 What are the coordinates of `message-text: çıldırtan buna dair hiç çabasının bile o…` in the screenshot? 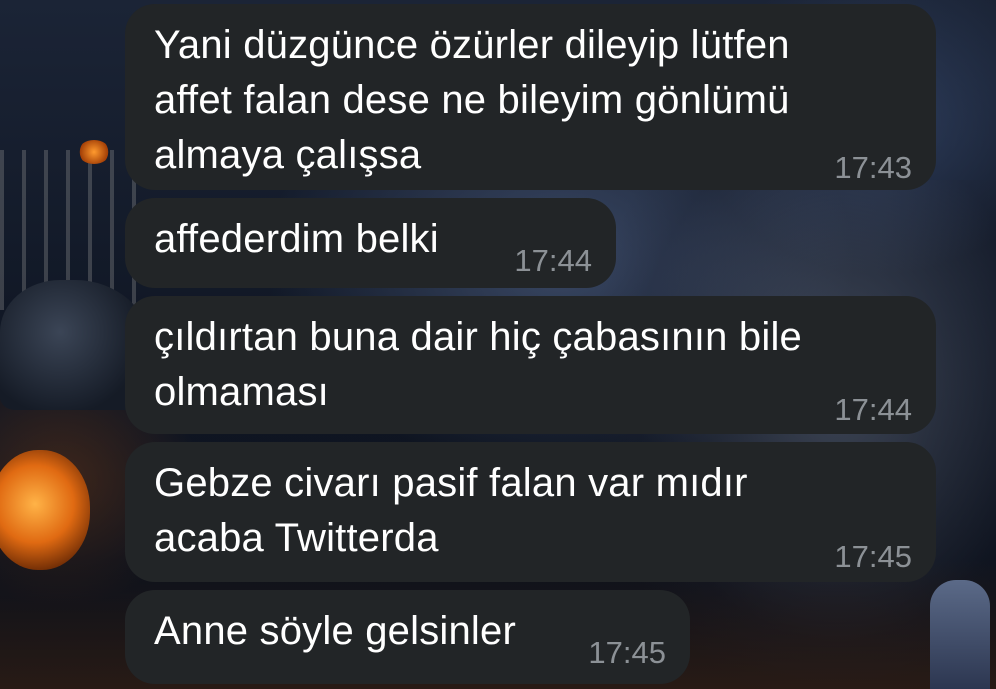 It's located at (478, 364).